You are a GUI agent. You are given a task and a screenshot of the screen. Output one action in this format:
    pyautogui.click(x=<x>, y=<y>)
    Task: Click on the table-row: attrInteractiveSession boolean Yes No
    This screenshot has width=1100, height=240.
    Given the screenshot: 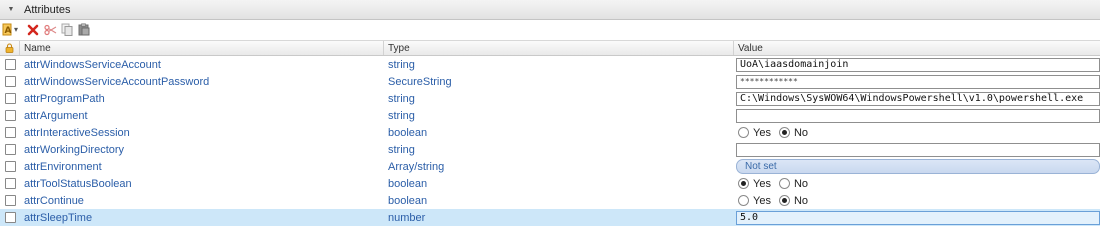 What is the action you would take?
    pyautogui.click(x=550, y=132)
    